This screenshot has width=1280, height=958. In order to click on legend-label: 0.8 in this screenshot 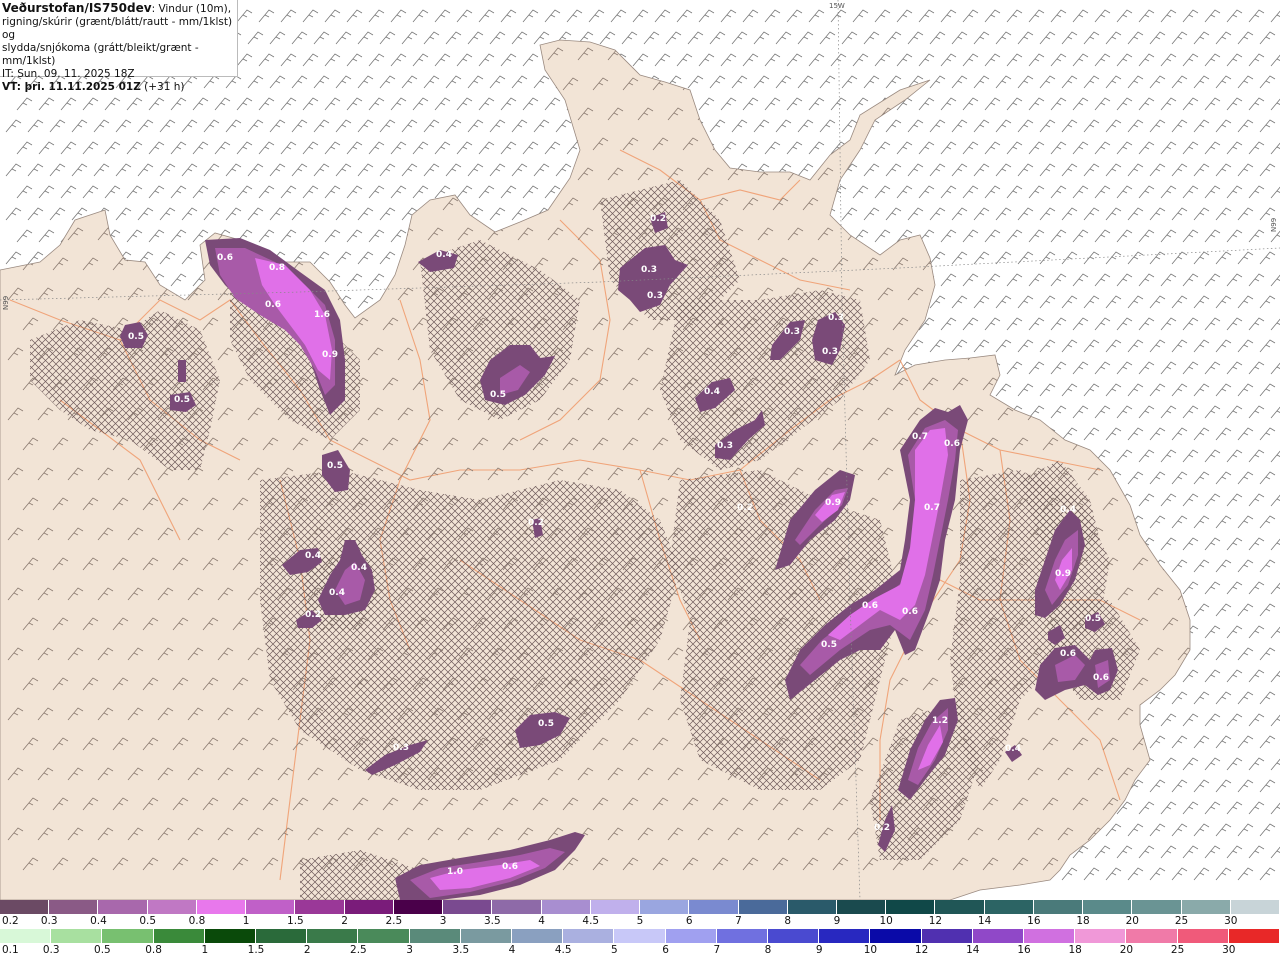, I will do `click(197, 921)`.